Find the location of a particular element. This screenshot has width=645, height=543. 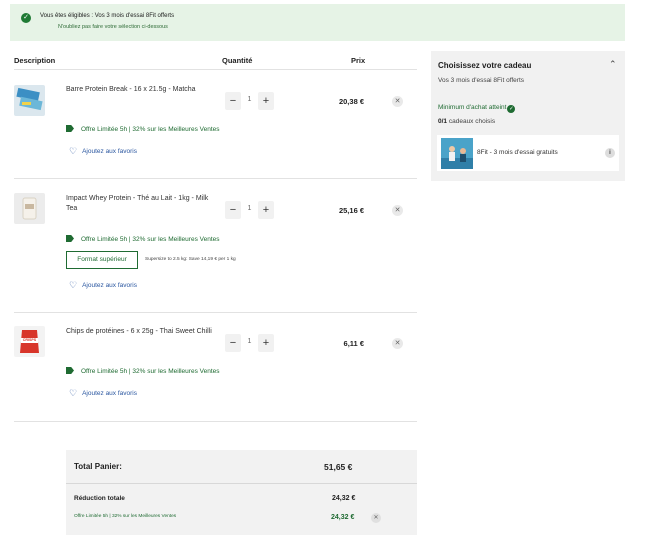

product-price: 20,38 € is located at coordinates (351, 101).